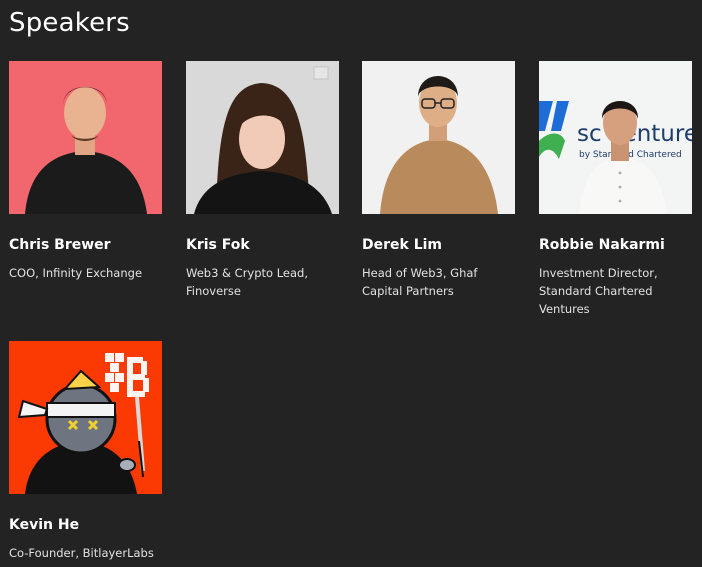 The height and width of the screenshot is (567, 702). What do you see at coordinates (218, 245) in the screenshot?
I see `speaker-name: Kris Fok` at bounding box center [218, 245].